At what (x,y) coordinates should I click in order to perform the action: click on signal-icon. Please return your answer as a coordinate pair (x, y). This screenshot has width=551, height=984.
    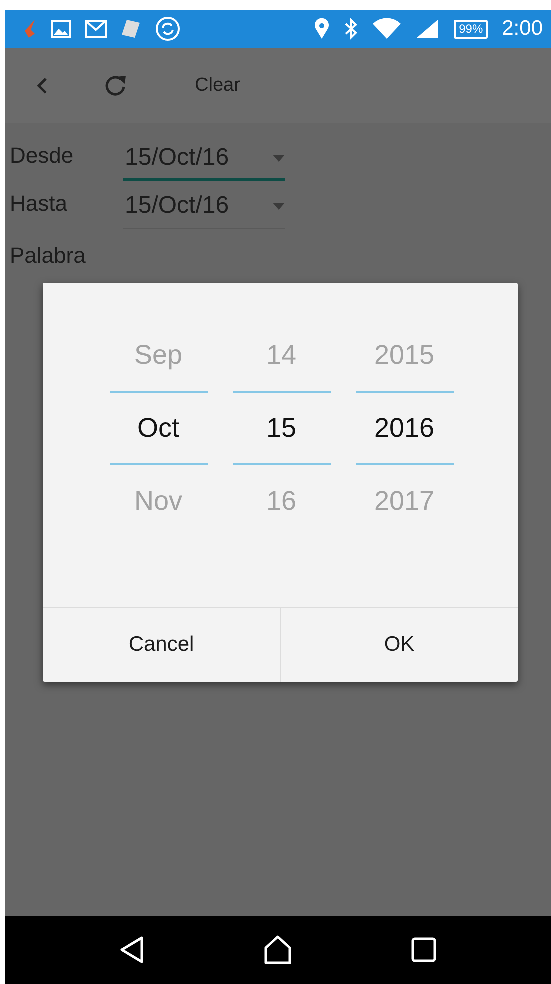
    Looking at the image, I should click on (428, 29).